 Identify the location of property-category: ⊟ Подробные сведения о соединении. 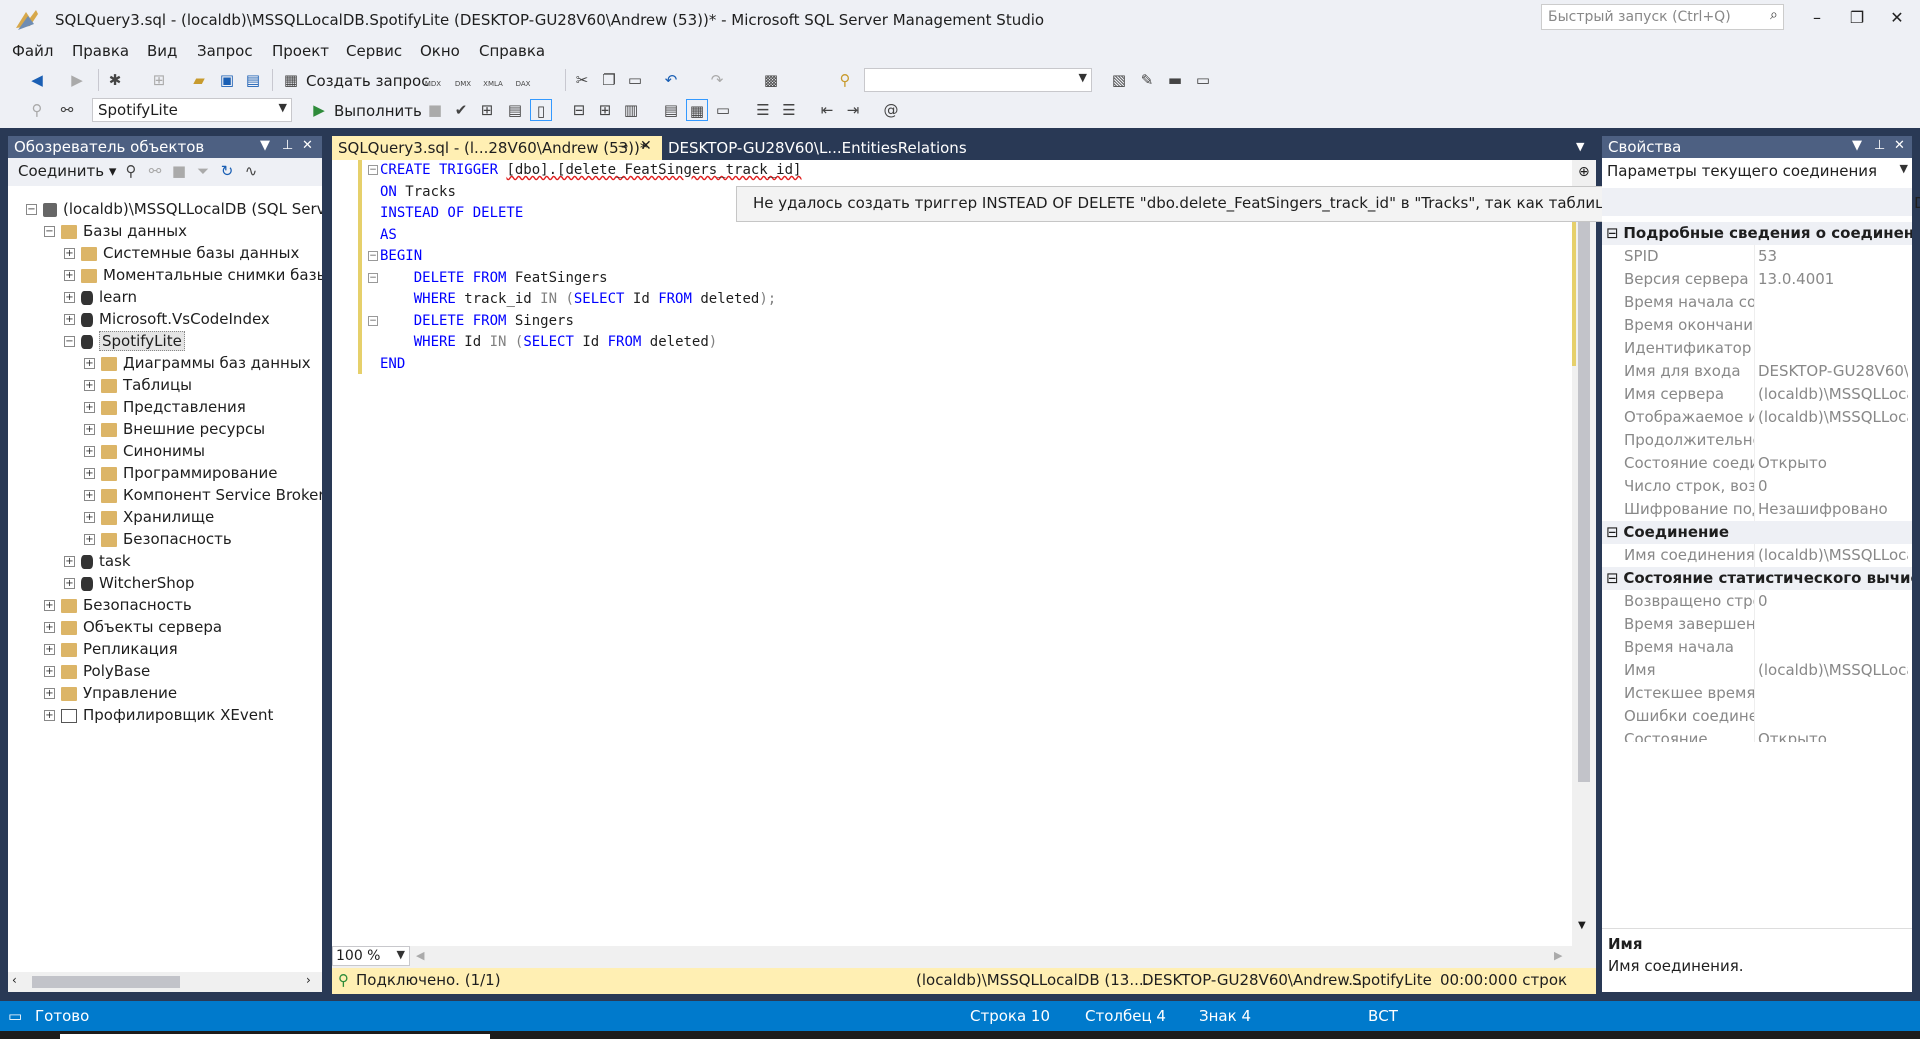
(1757, 233).